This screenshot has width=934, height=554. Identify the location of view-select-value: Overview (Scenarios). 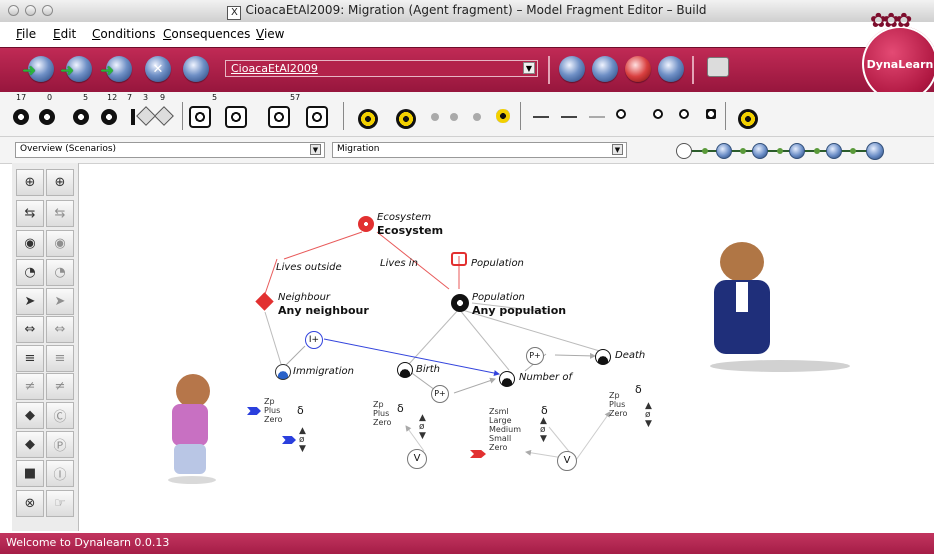
(68, 149).